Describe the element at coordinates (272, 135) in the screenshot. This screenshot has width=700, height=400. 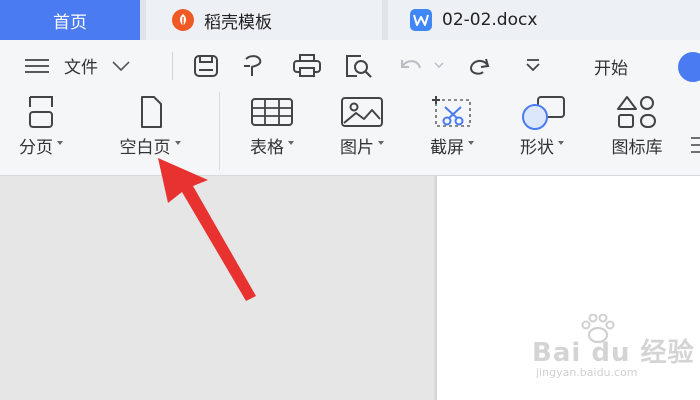
I see `table-button: 表格` at that location.